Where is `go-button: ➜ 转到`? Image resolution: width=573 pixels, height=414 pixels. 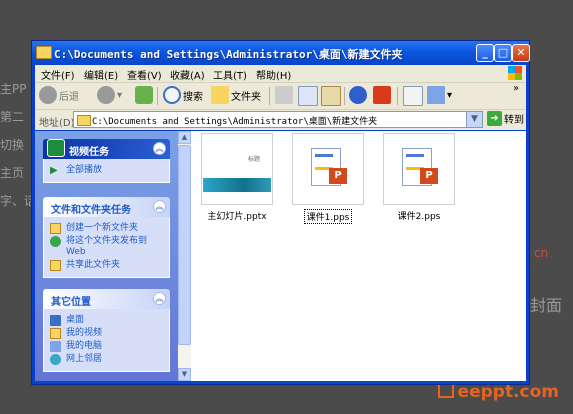 go-button: ➜ 转到 is located at coordinates (505, 119).